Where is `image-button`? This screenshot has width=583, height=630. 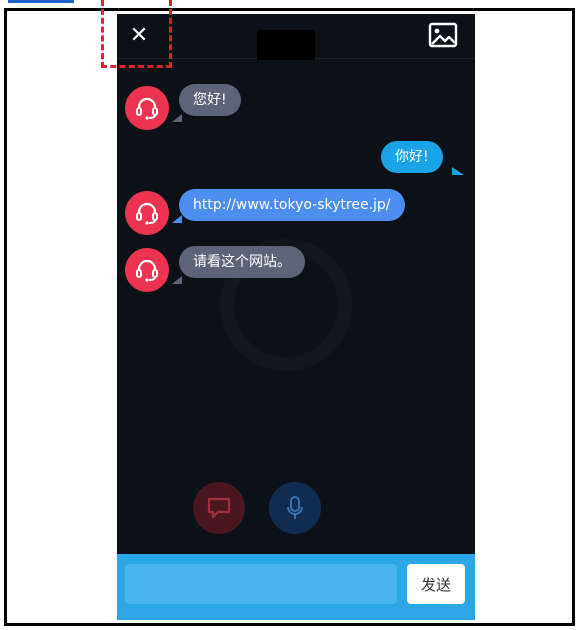 image-button is located at coordinates (443, 35).